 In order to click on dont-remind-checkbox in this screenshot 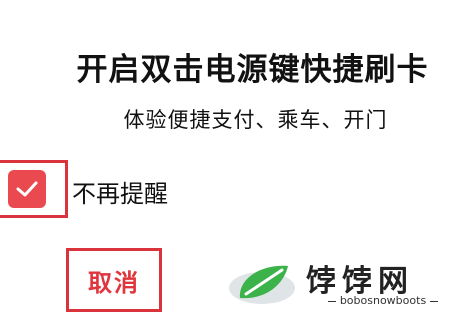, I will do `click(27, 189)`.